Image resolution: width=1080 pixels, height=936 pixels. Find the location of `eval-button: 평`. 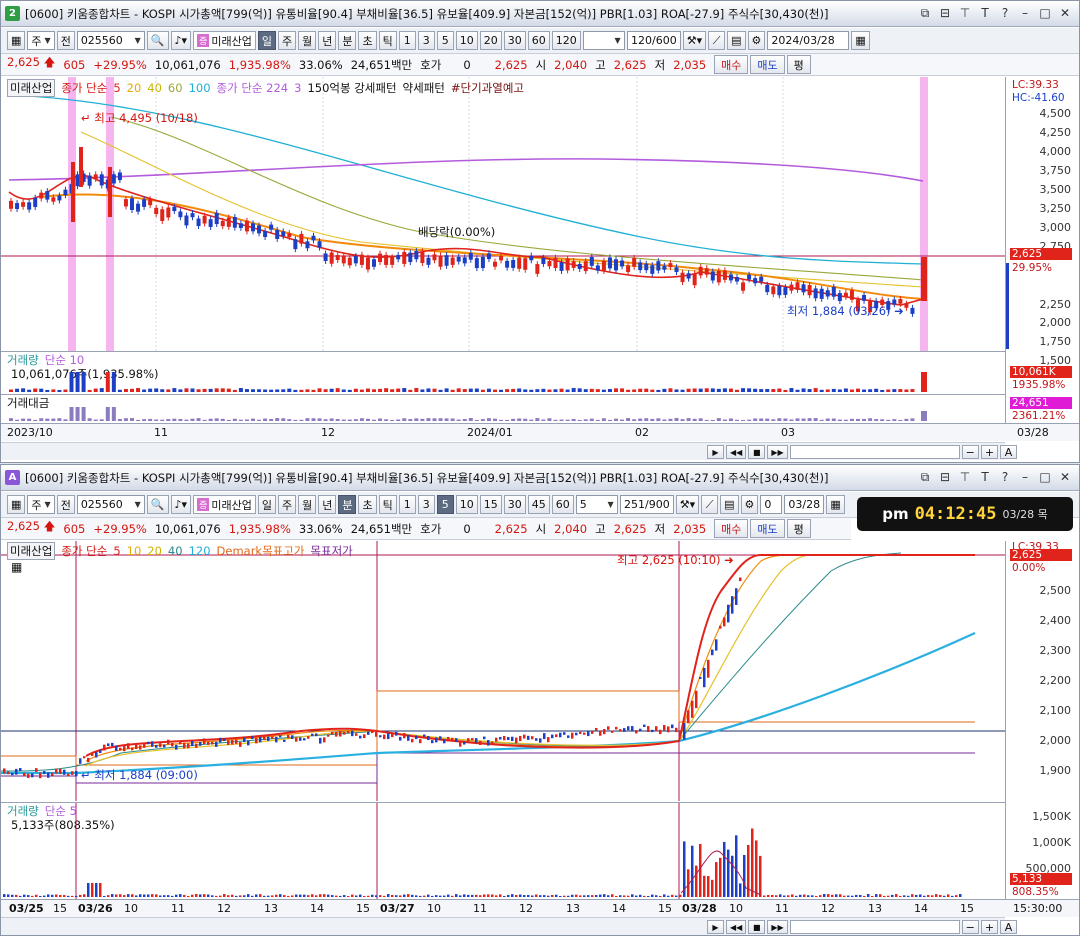

eval-button: 평 is located at coordinates (798, 64).